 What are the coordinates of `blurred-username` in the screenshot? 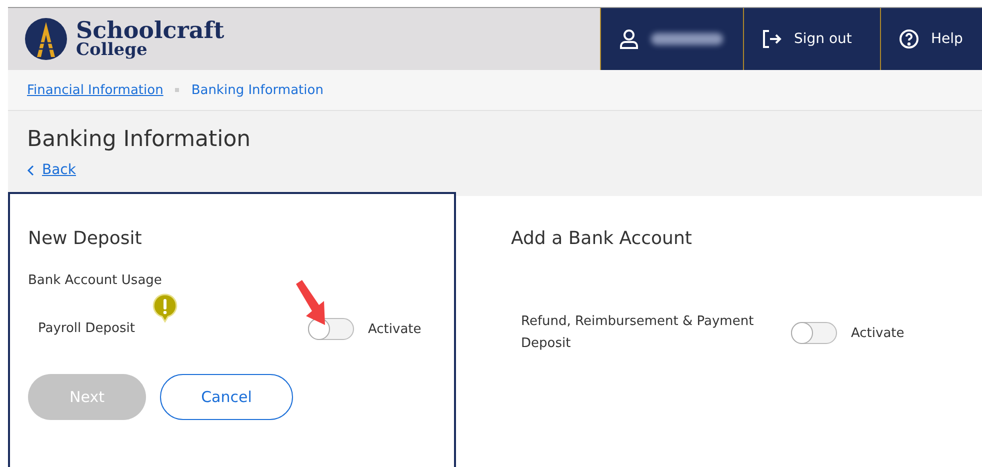 It's located at (687, 39).